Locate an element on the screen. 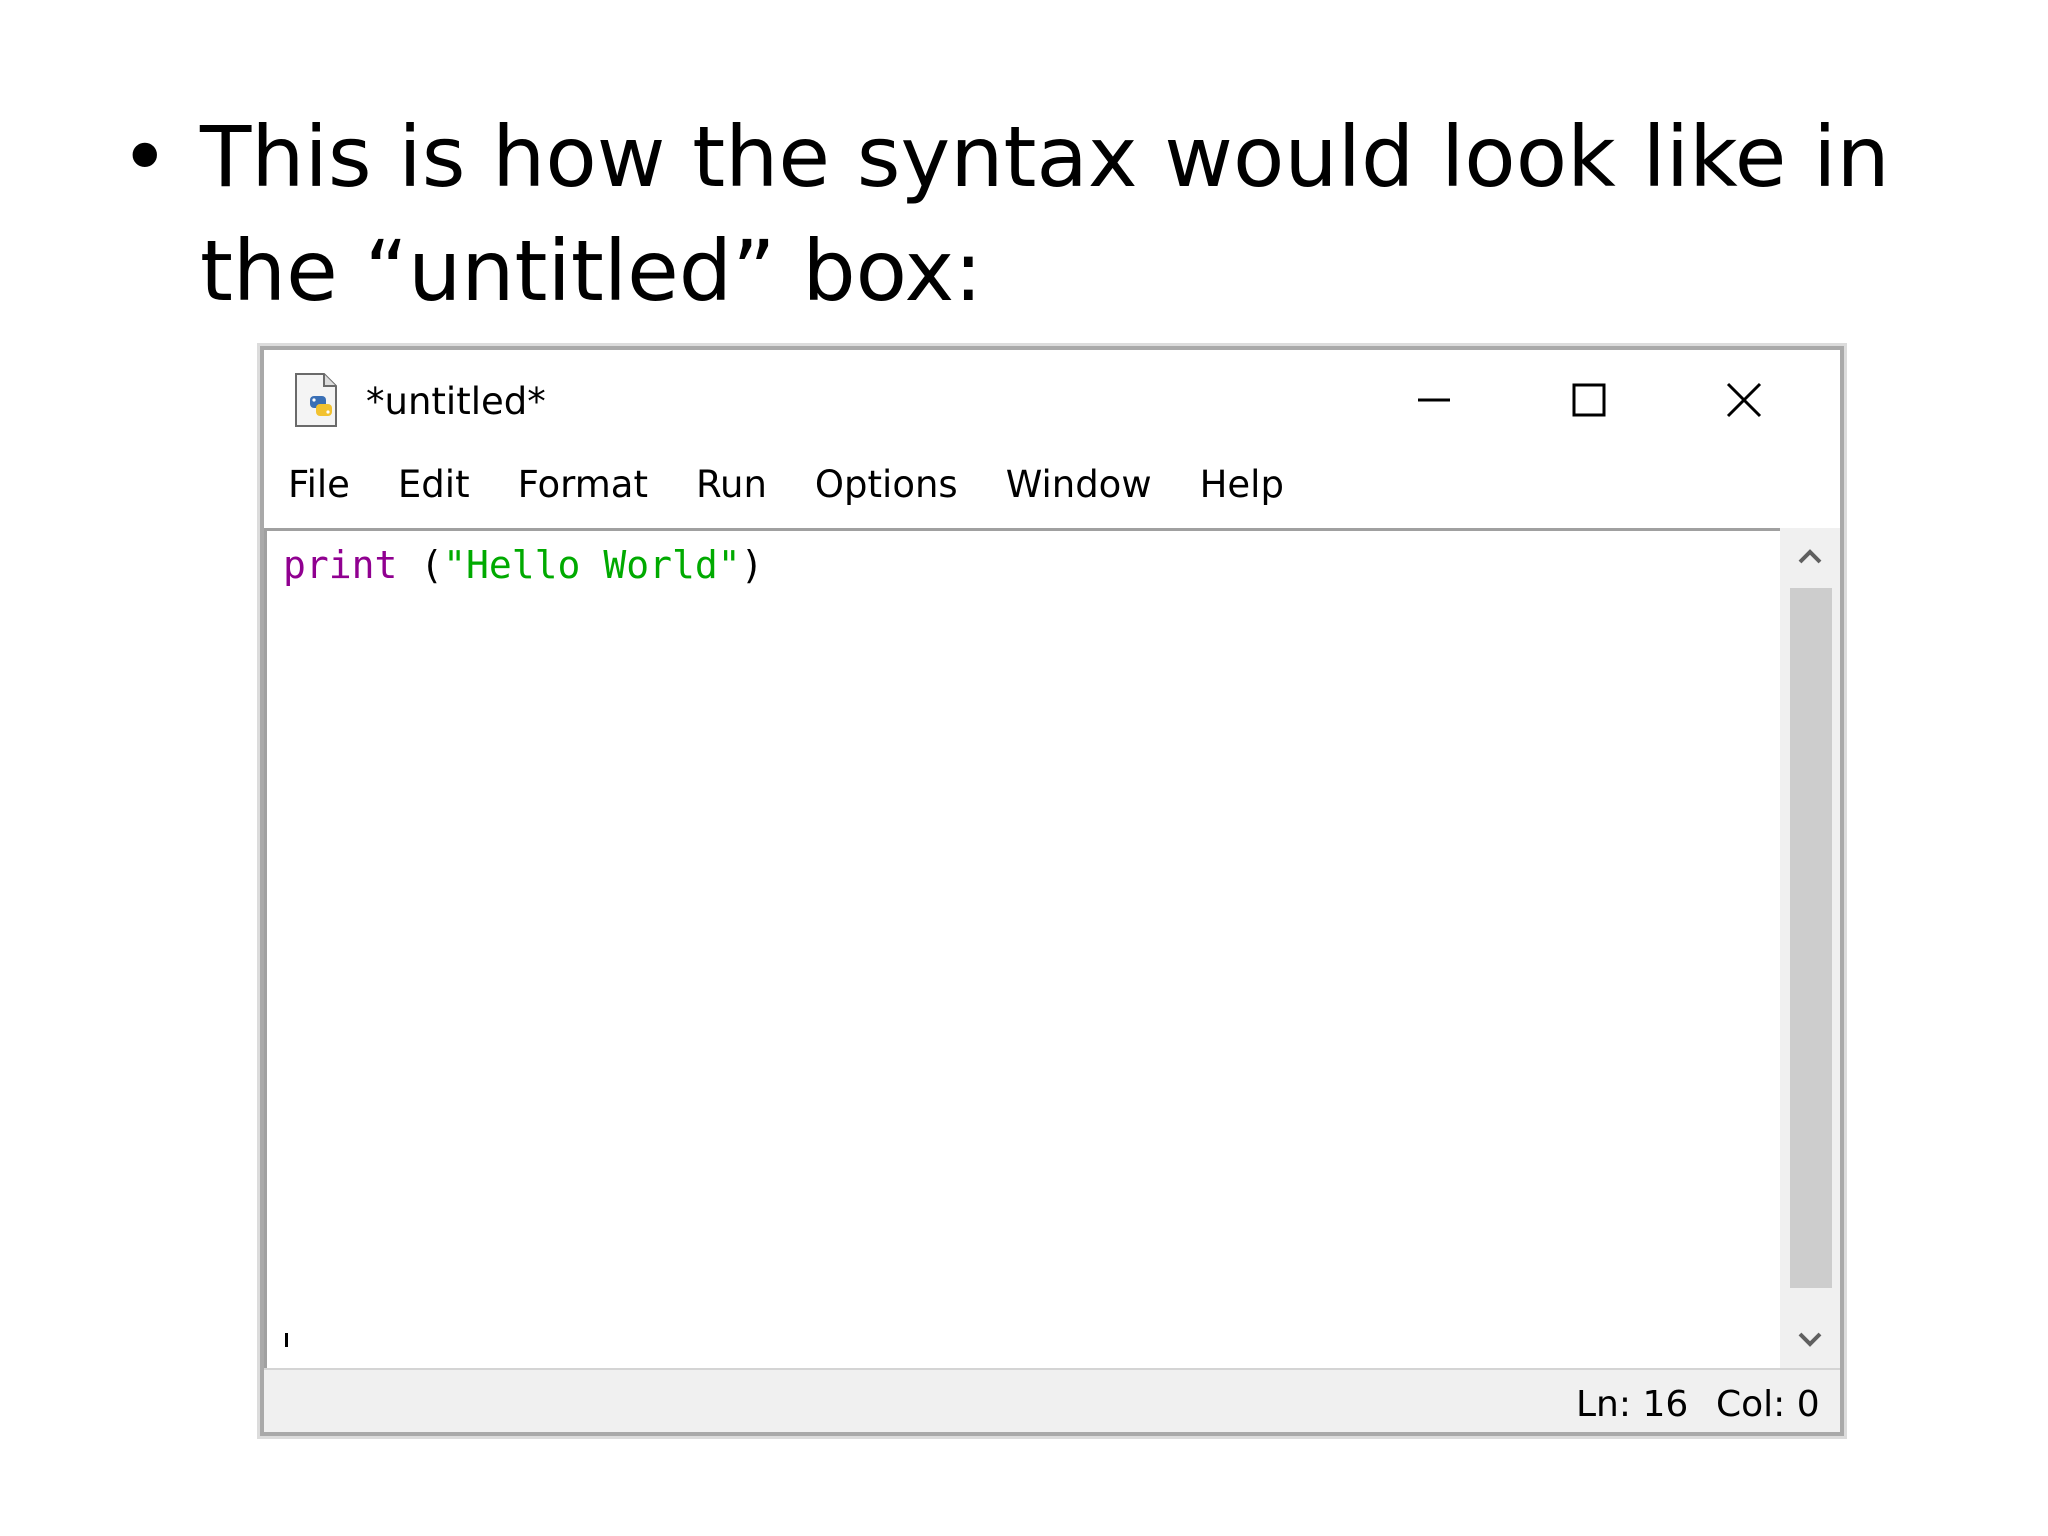 This screenshot has width=2048, height=1536. text-cursor is located at coordinates (286, 1340).